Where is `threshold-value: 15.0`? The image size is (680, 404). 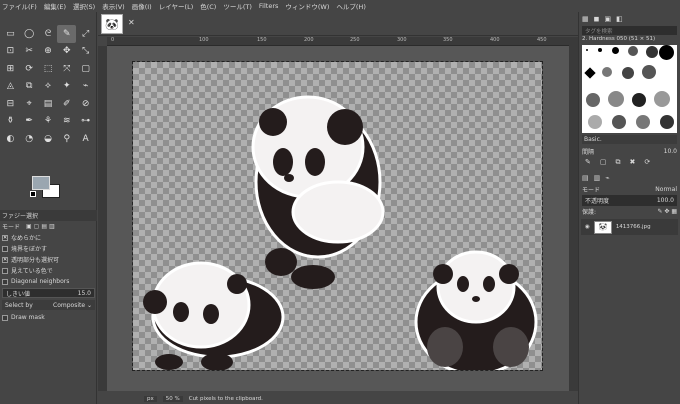
threshold-value: 15.0 is located at coordinates (84, 293).